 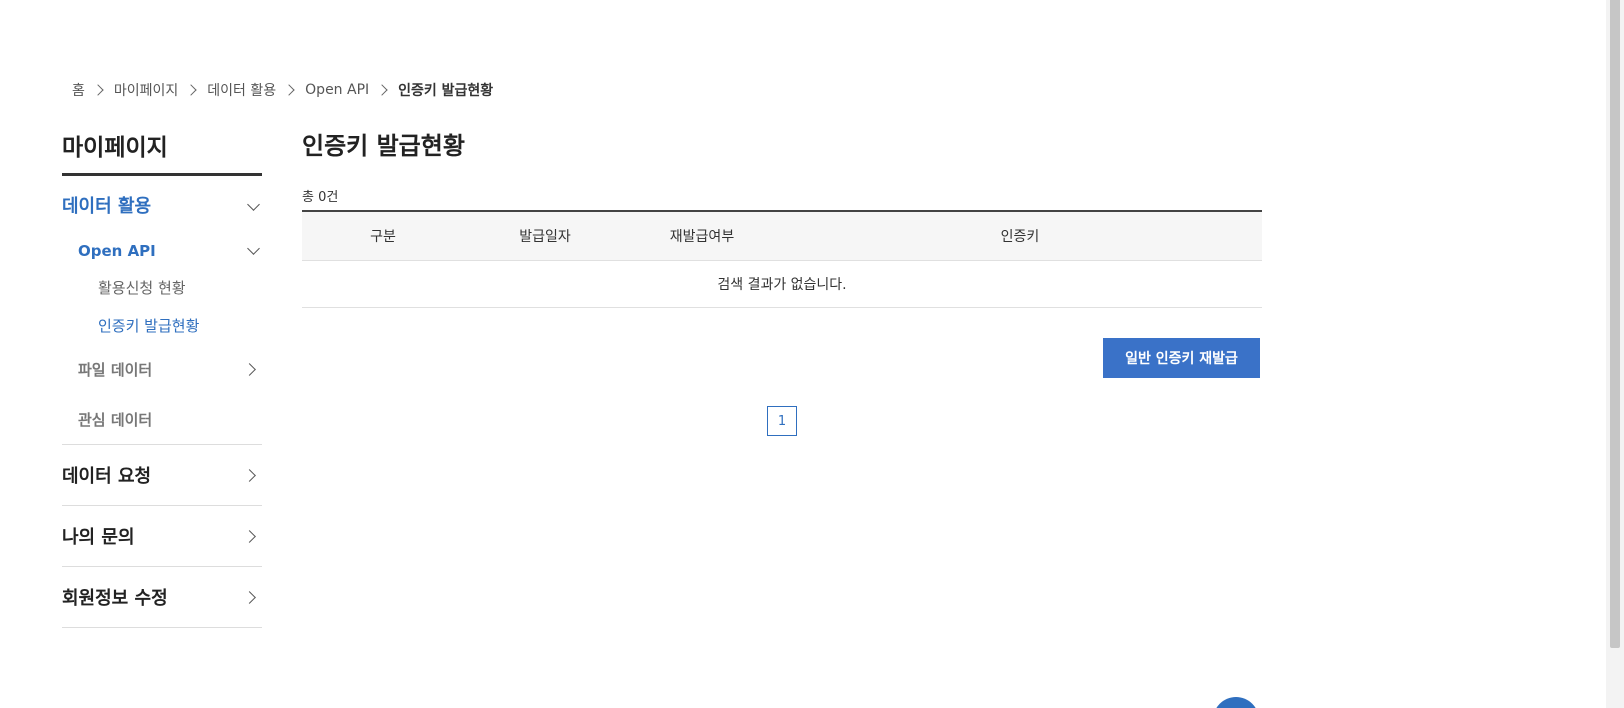 What do you see at coordinates (337, 90) in the screenshot?
I see `breadcrumb-open-api: Open API` at bounding box center [337, 90].